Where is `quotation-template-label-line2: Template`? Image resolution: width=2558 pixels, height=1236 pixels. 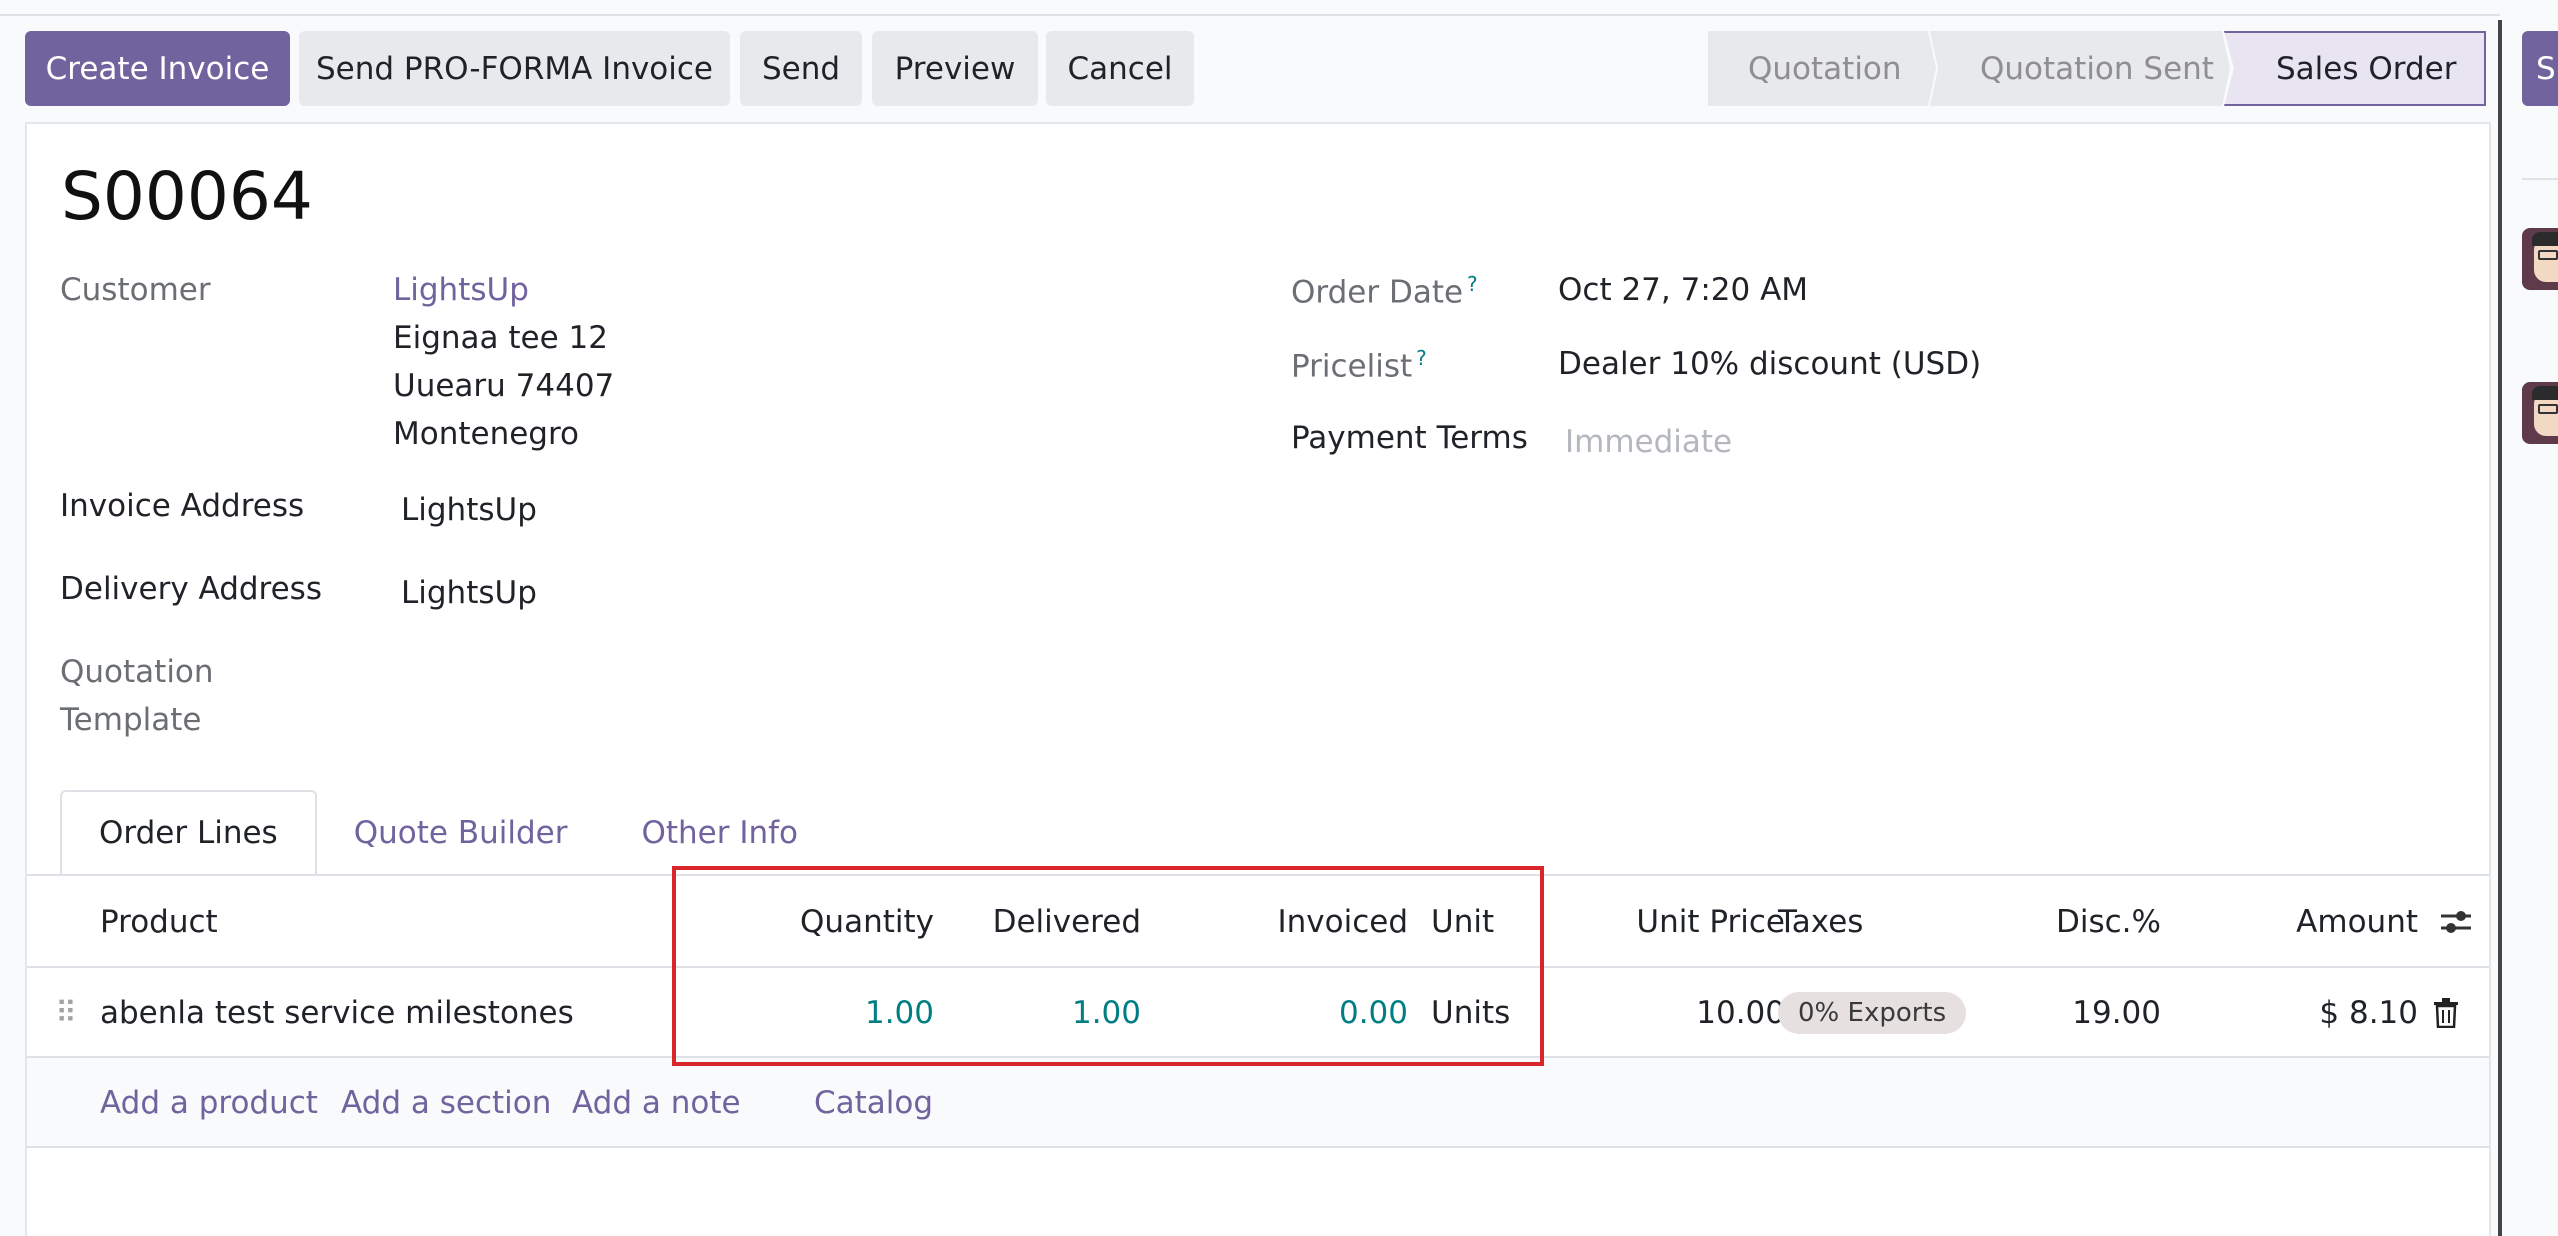 quotation-template-label-line2: Template is located at coordinates (131, 720).